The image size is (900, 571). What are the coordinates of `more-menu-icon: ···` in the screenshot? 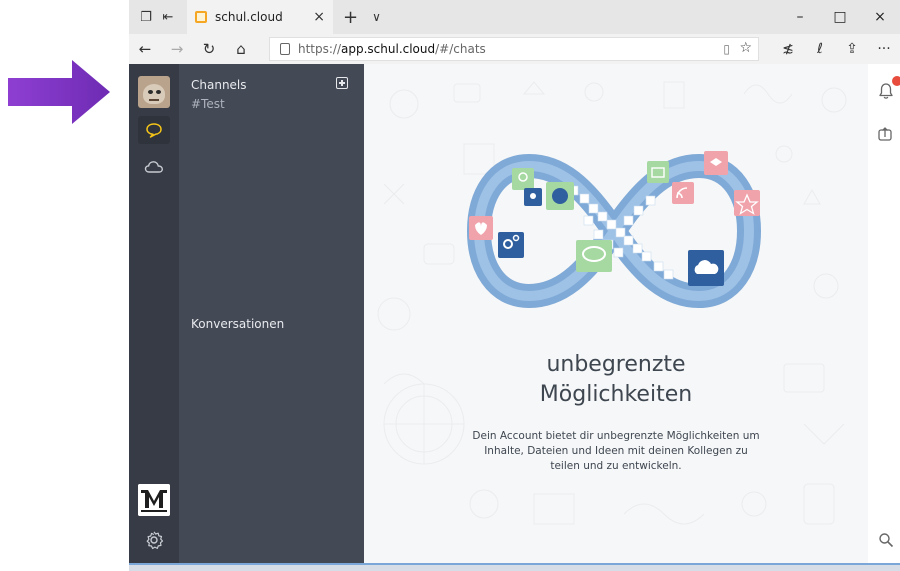 It's located at (884, 49).